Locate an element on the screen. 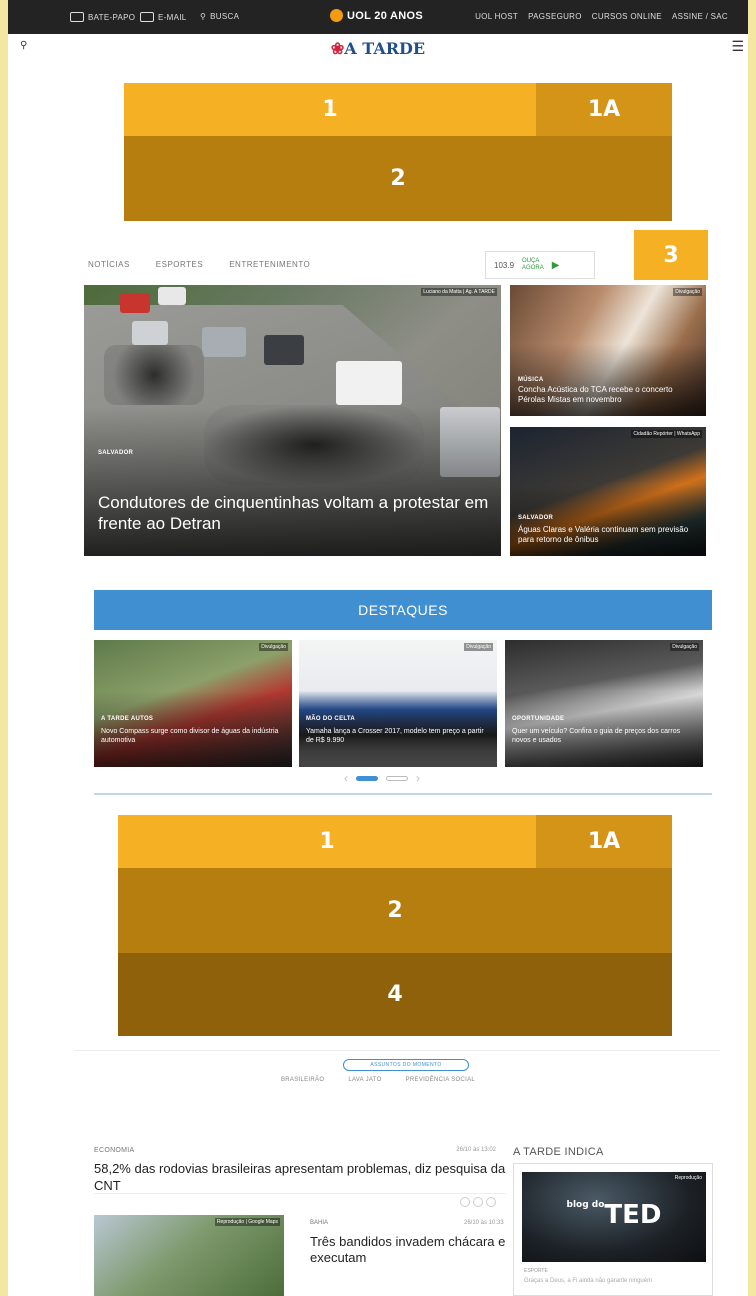 This screenshot has height=1296, width=756. news-1-date: 26/10 às 13:02 is located at coordinates (476, 1150).